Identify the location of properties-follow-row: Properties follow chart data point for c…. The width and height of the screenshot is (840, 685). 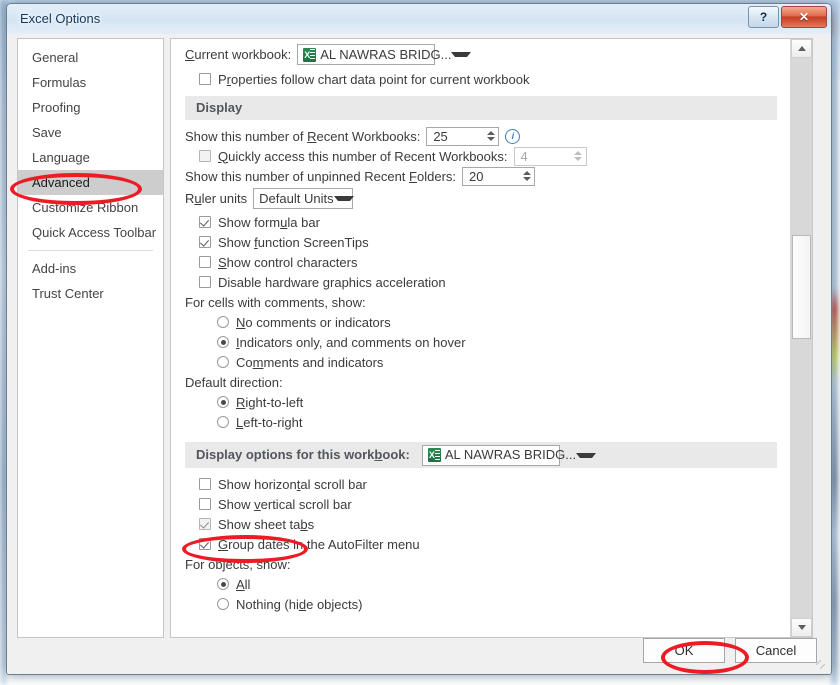
(481, 79).